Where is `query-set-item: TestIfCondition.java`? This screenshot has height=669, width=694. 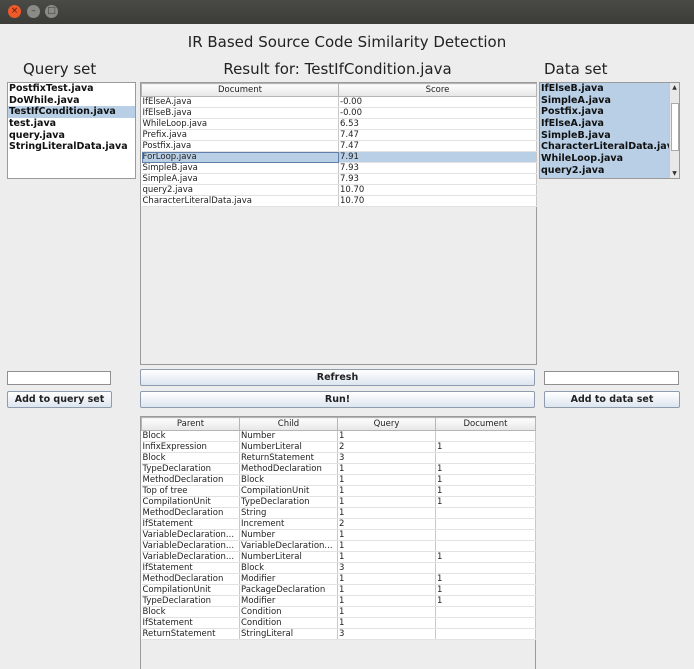
query-set-item: TestIfCondition.java is located at coordinates (71, 112).